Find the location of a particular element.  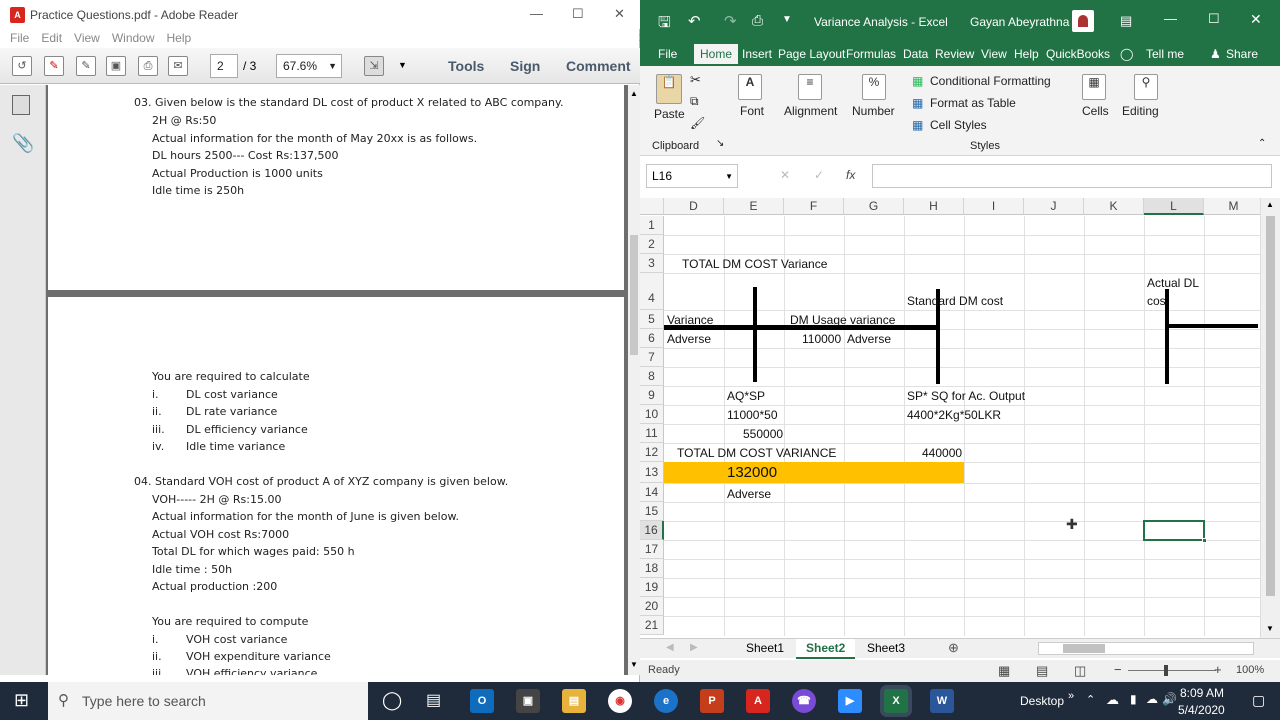

prev-sheet-icon: ◀ is located at coordinates (670, 647).